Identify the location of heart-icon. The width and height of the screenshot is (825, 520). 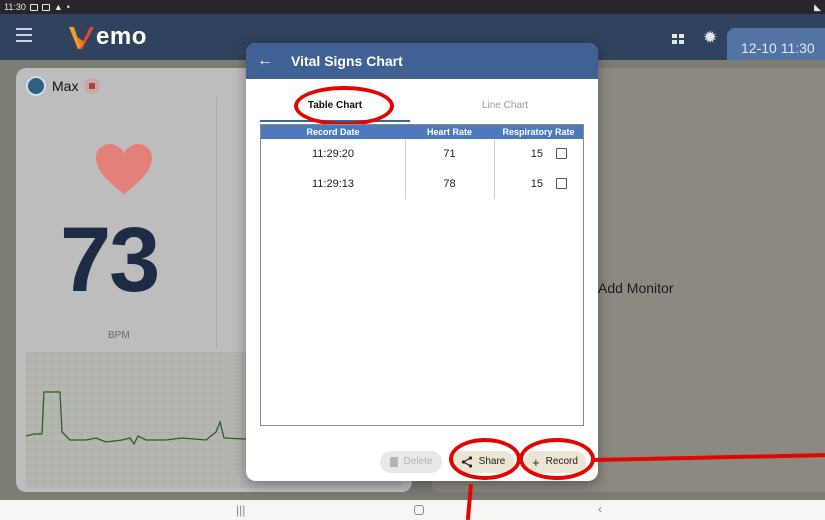
(124, 169).